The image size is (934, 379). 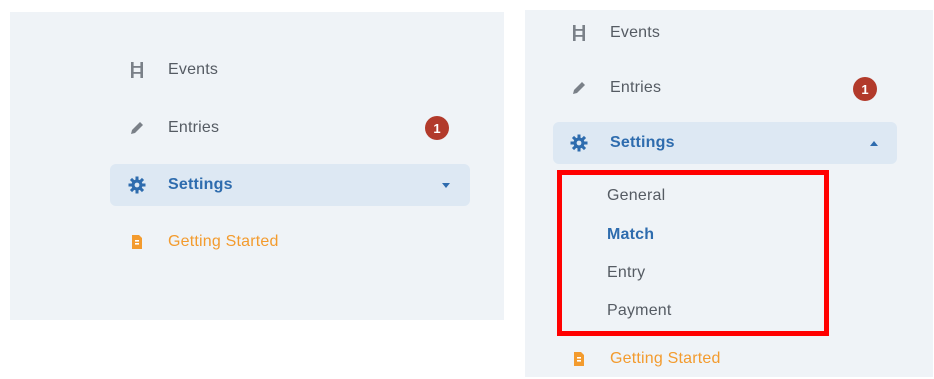 What do you see at coordinates (446, 185) in the screenshot?
I see `caret-down-icon` at bounding box center [446, 185].